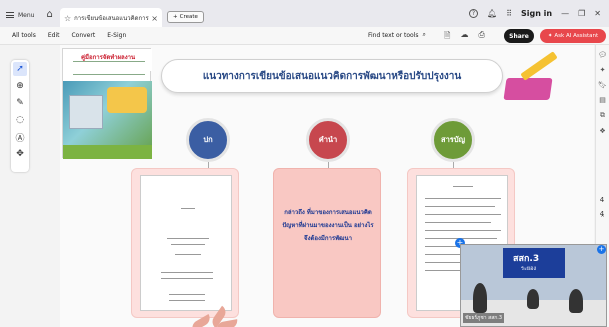 The width and height of the screenshot is (609, 327). What do you see at coordinates (464, 37) in the screenshot?
I see `upload-cloud-icon: ☁` at bounding box center [464, 37].